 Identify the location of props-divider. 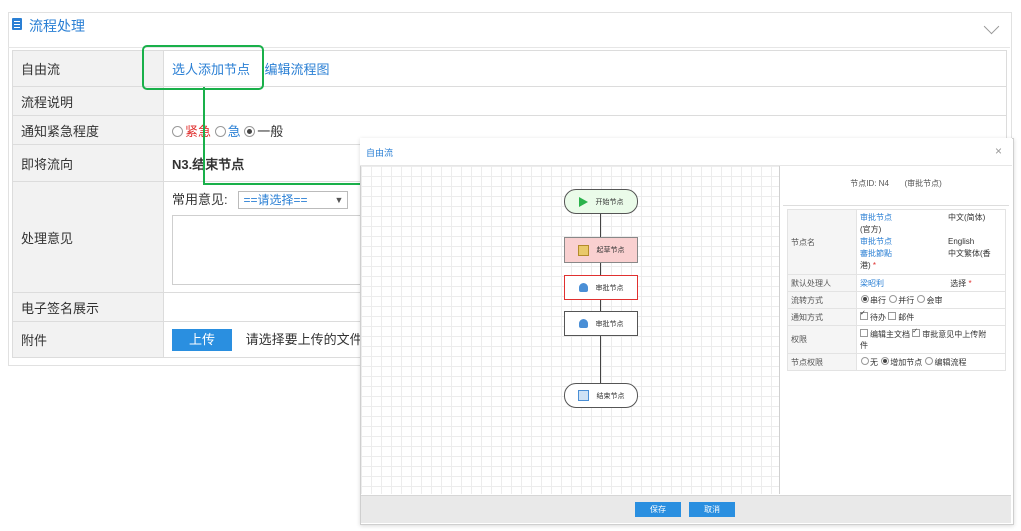
(896, 205).